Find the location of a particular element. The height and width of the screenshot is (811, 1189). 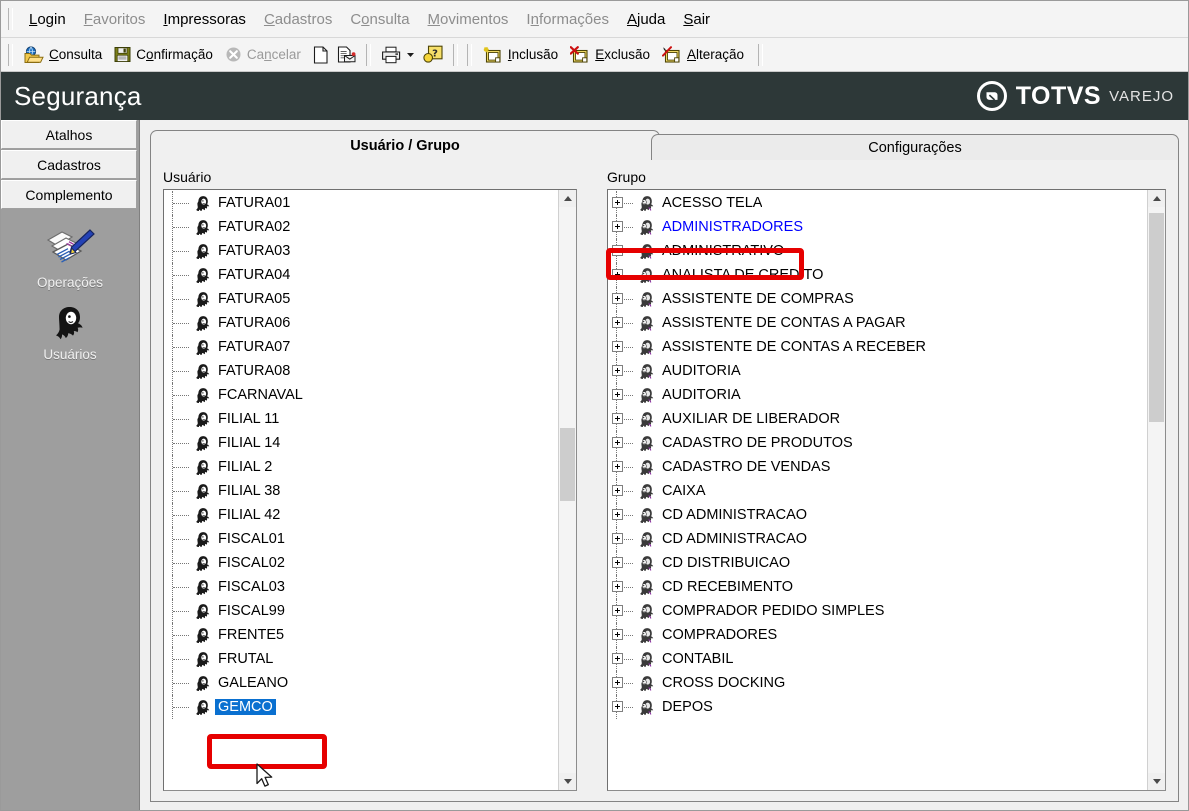

user-list-item: GEMCO is located at coordinates (361, 707).